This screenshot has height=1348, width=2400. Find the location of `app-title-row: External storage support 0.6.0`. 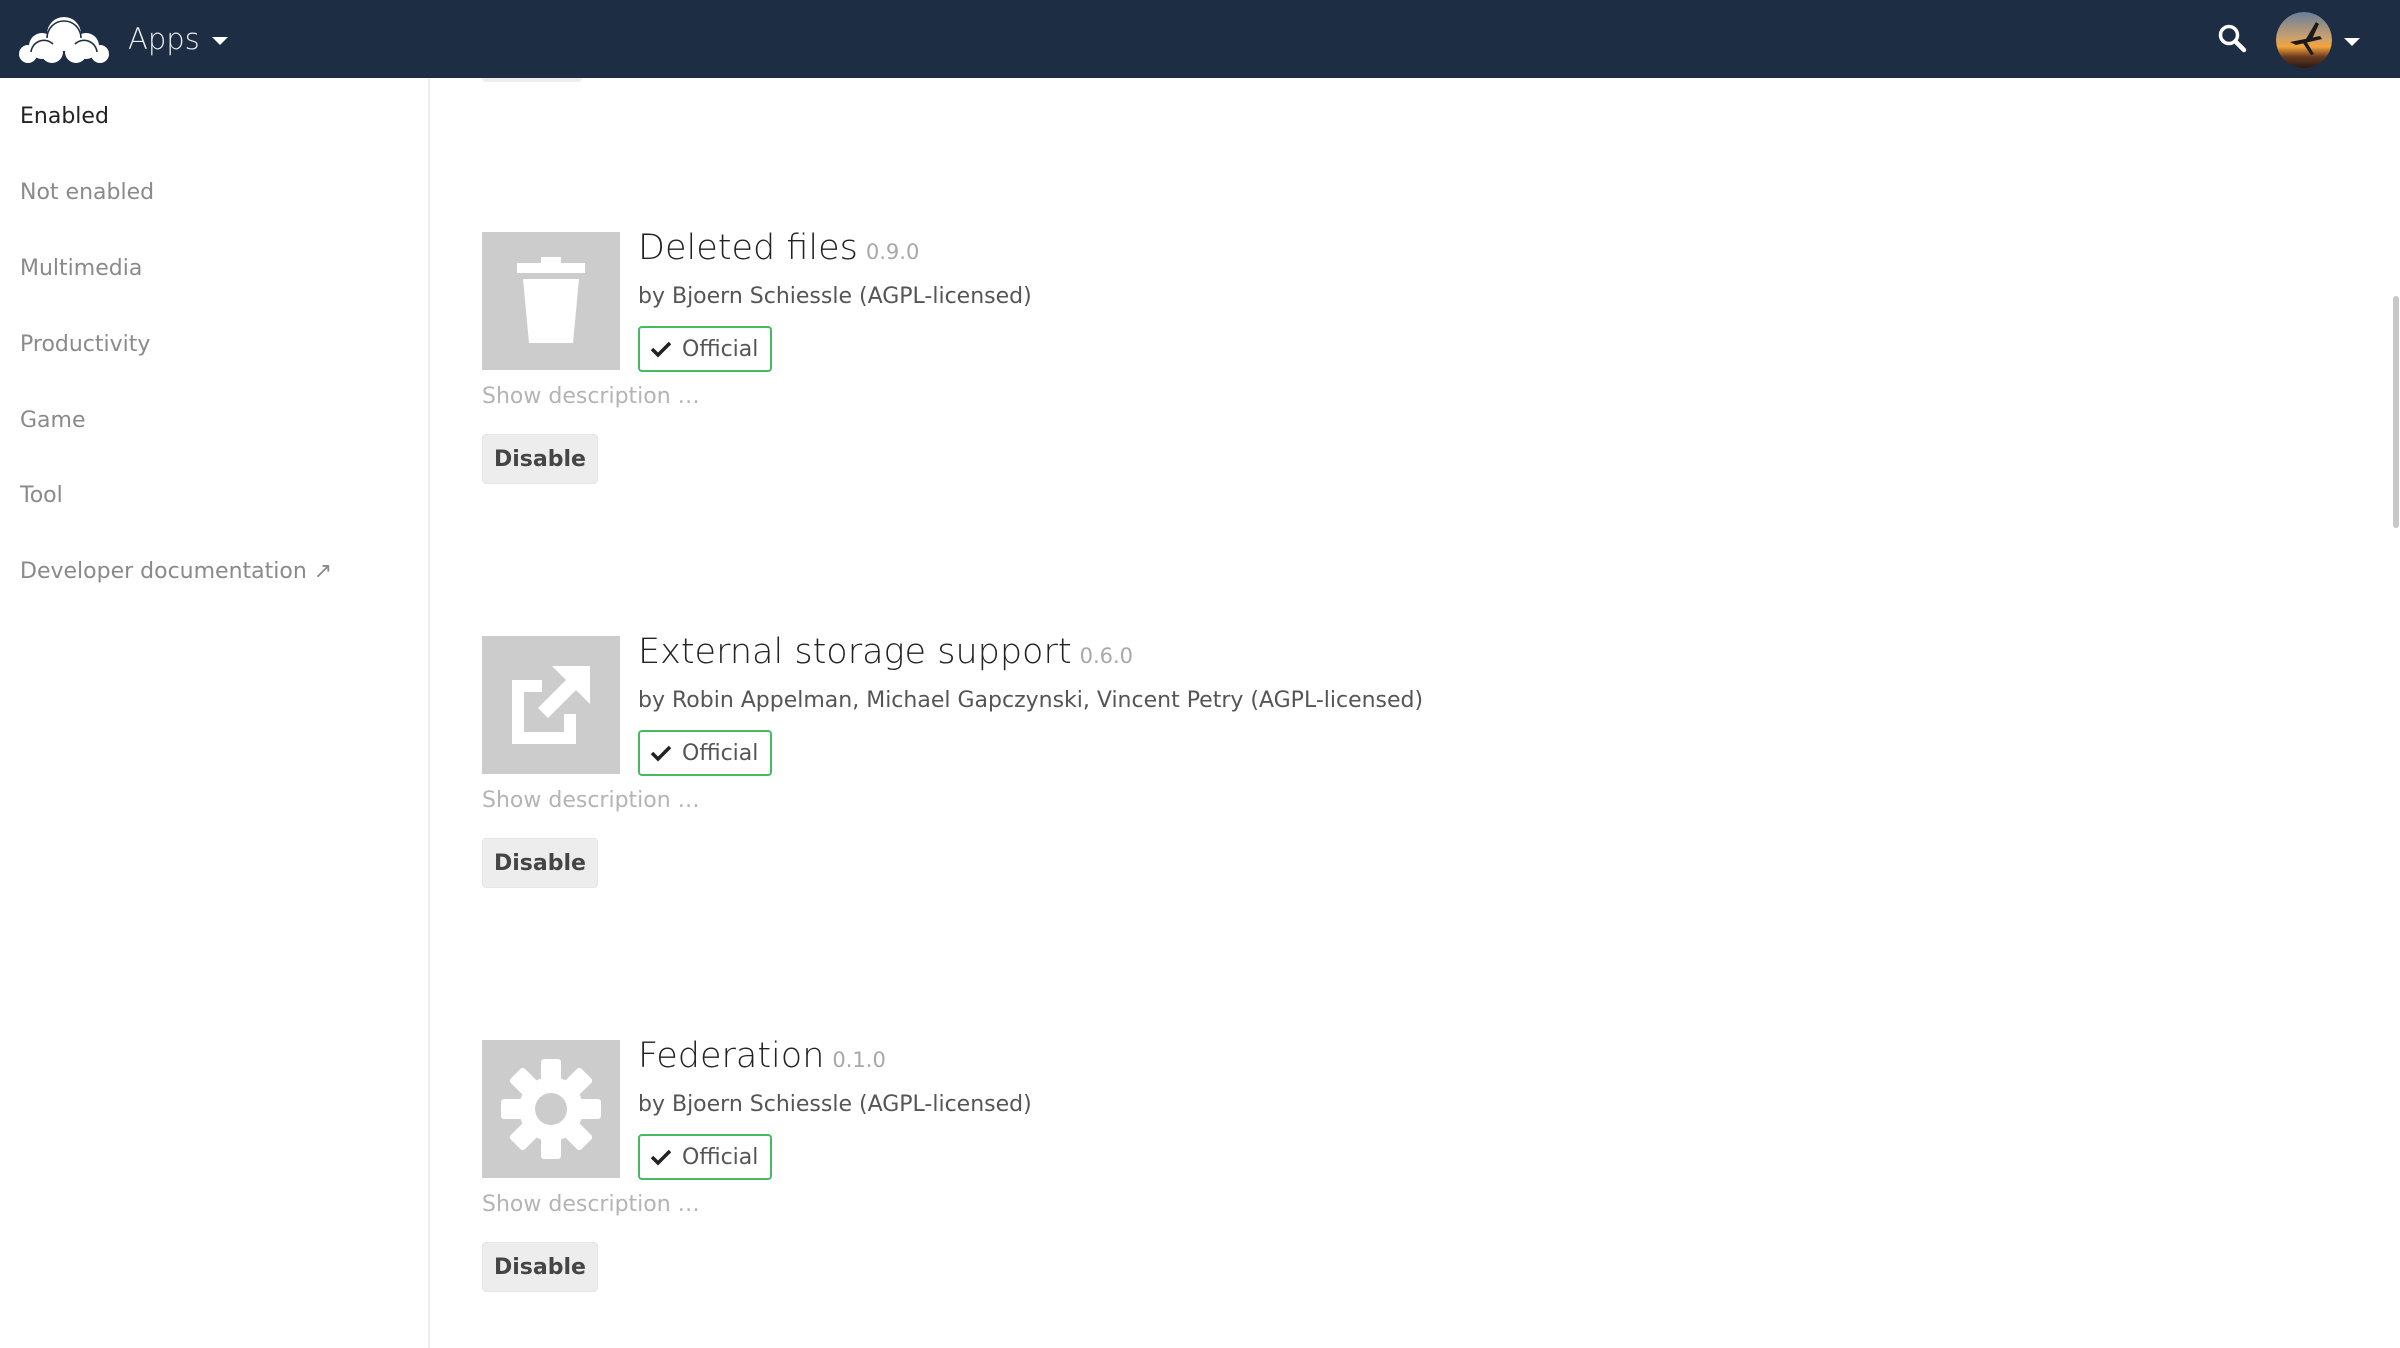

app-title-row: External storage support 0.6.0 is located at coordinates (885, 652).